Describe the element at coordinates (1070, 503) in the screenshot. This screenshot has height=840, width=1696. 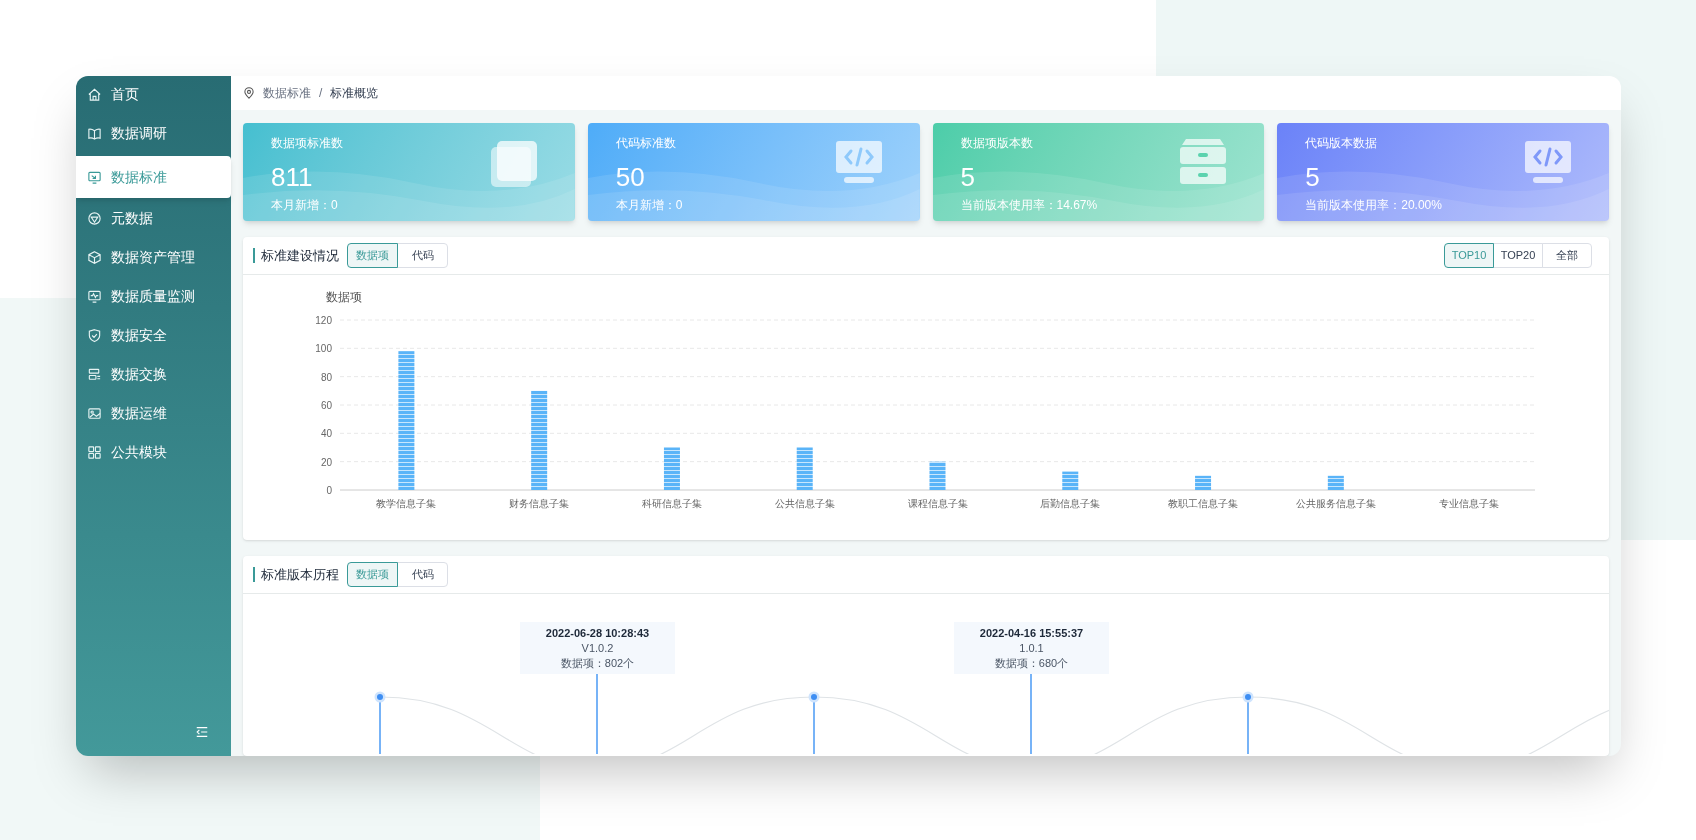
I see `x-tick-label: 后勤信息子集` at that location.